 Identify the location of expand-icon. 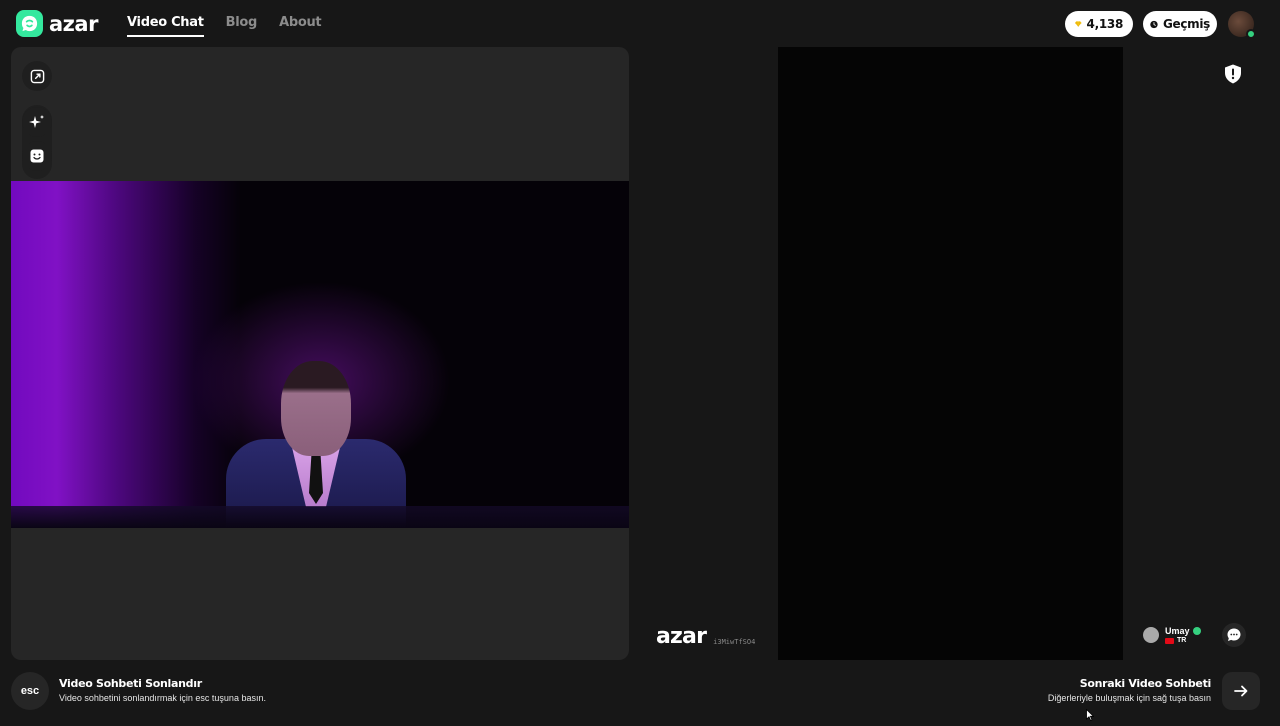
(37, 76).